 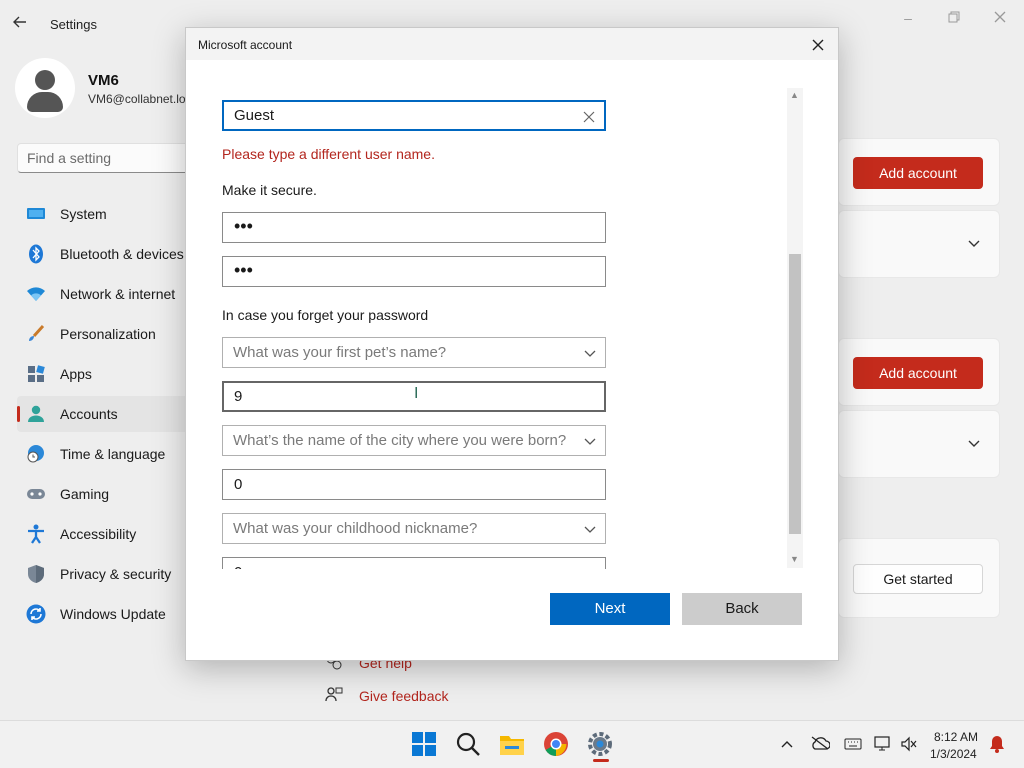 What do you see at coordinates (853, 745) in the screenshot?
I see `keyboard-icon` at bounding box center [853, 745].